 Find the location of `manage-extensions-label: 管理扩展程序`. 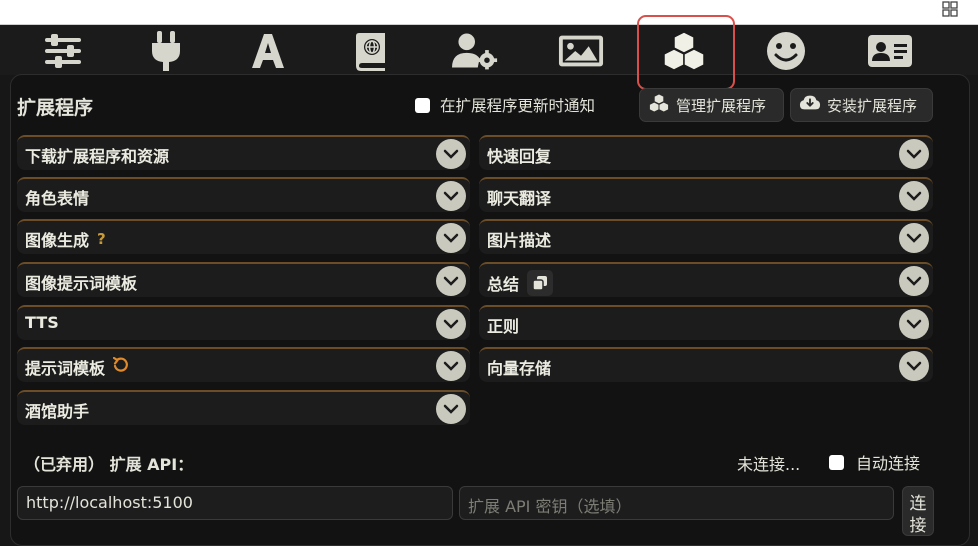

manage-extensions-label: 管理扩展程序 is located at coordinates (721, 105).